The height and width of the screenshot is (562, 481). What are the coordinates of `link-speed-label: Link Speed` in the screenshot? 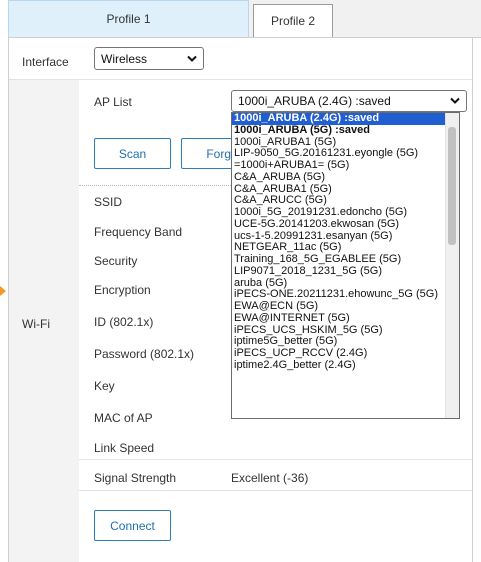 It's located at (124, 448).